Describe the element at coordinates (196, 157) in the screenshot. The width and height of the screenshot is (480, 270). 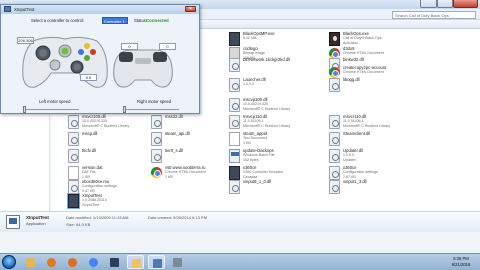
I see `file-item: tier0_s.dll` at that location.